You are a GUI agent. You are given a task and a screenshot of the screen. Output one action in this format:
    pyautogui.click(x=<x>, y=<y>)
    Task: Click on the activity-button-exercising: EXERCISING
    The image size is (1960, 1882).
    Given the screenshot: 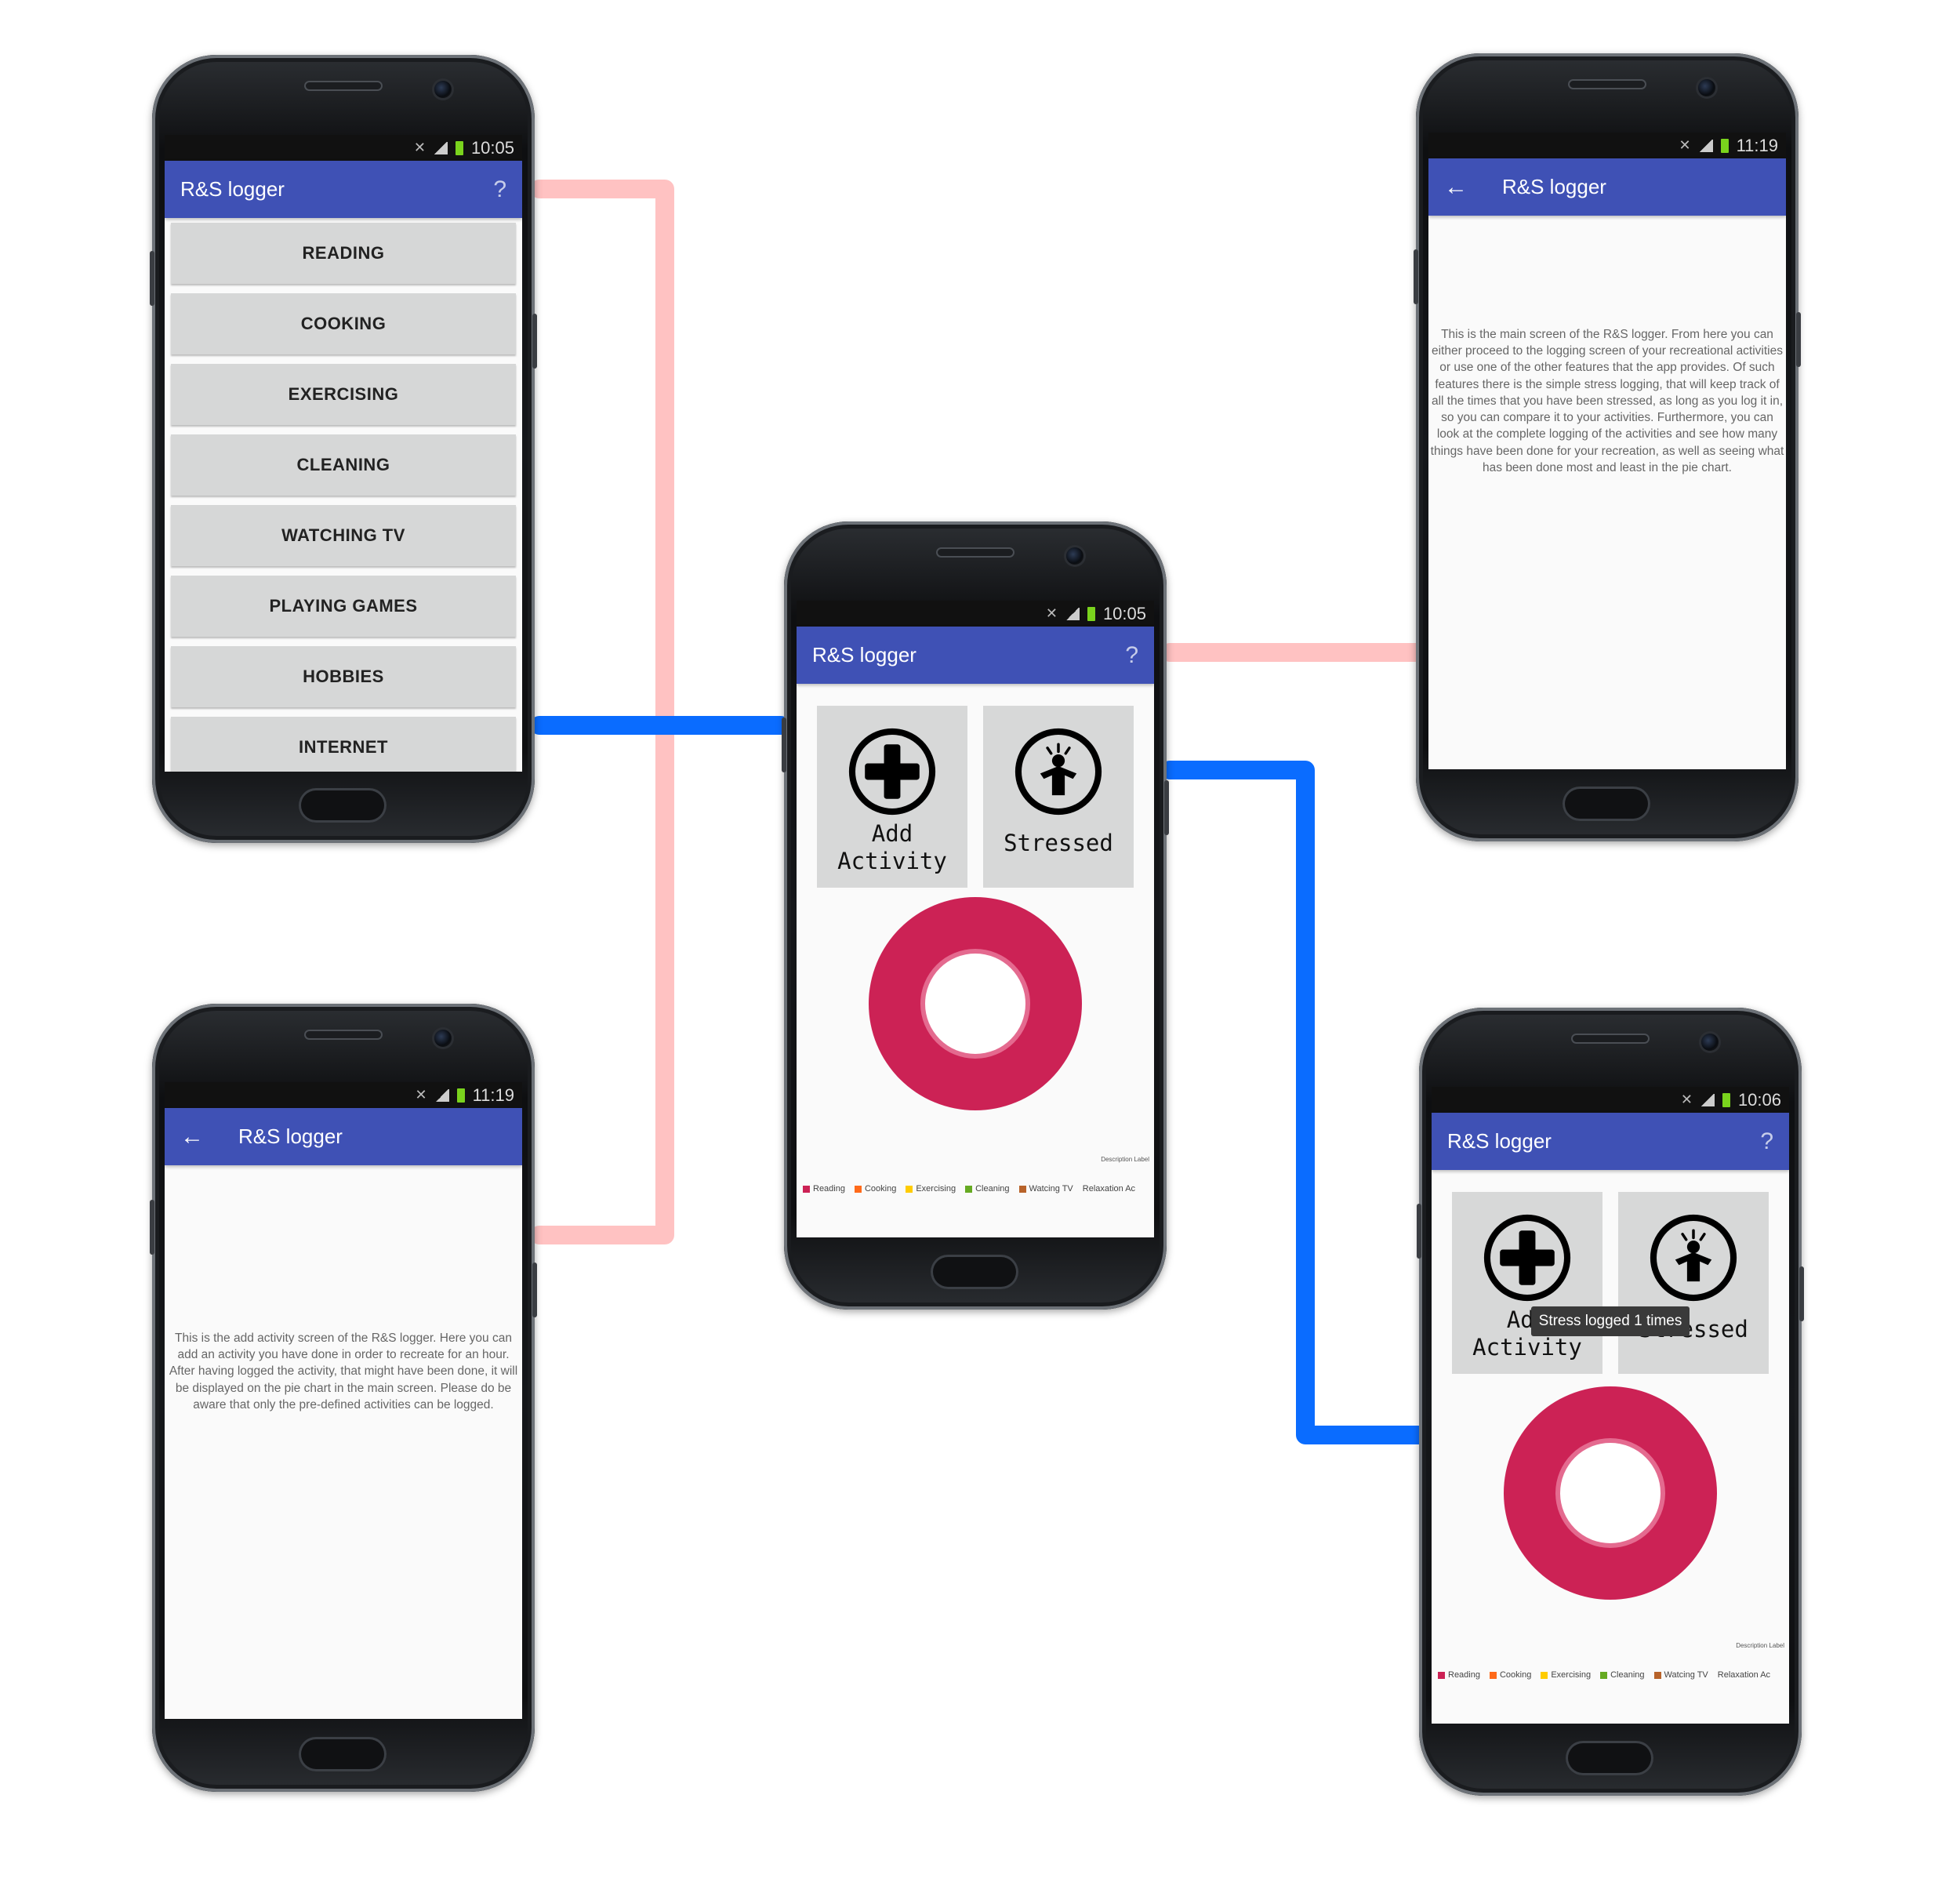 What is the action you would take?
    pyautogui.click(x=343, y=394)
    